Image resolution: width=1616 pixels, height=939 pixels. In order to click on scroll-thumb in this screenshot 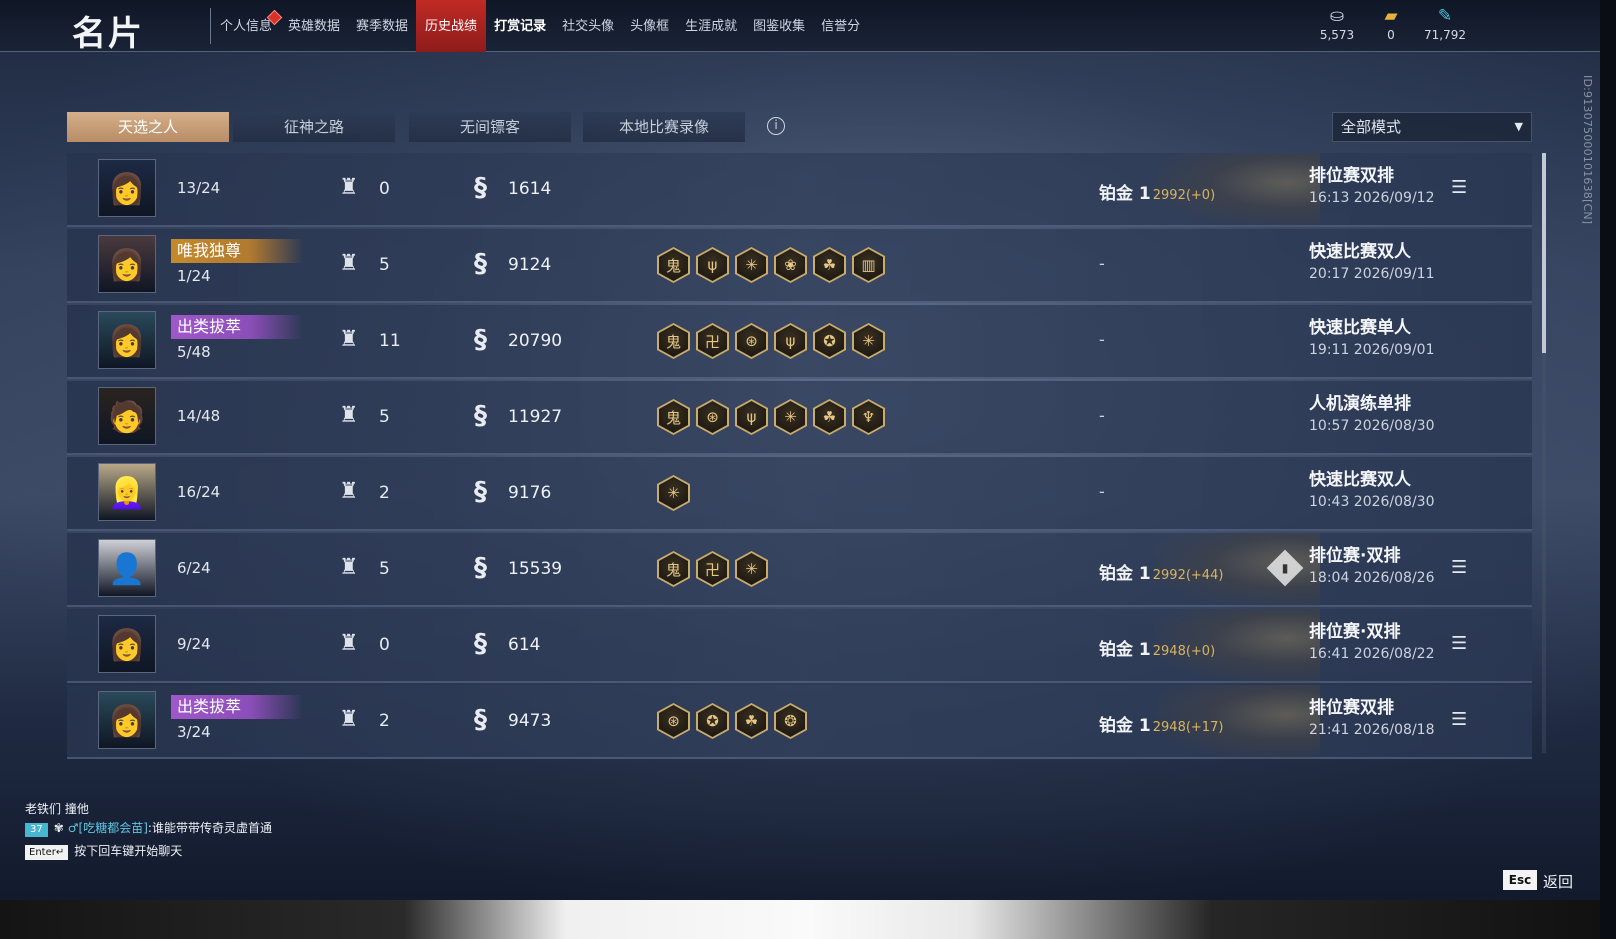, I will do `click(1544, 253)`.